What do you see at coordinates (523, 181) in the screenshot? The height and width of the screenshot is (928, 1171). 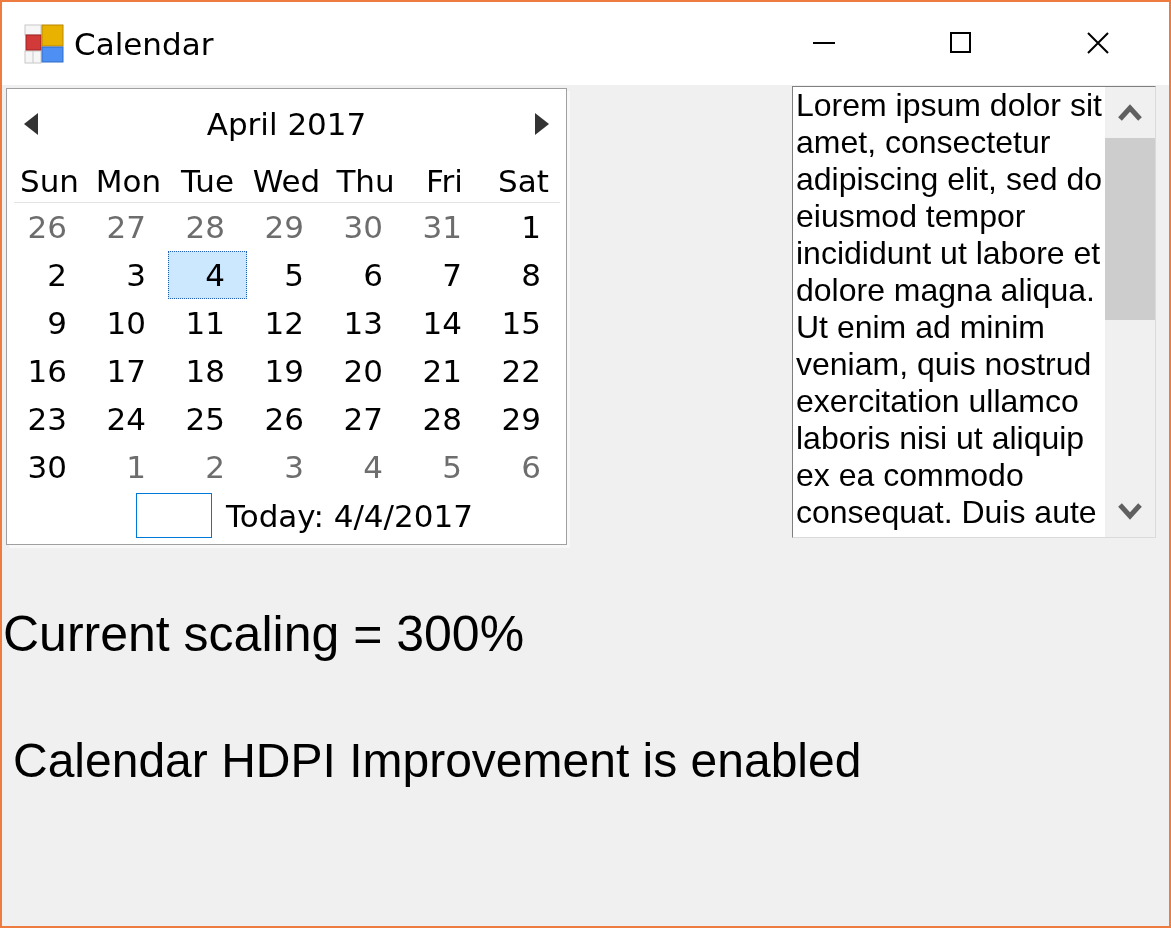 I see `weekday-label: Sat` at bounding box center [523, 181].